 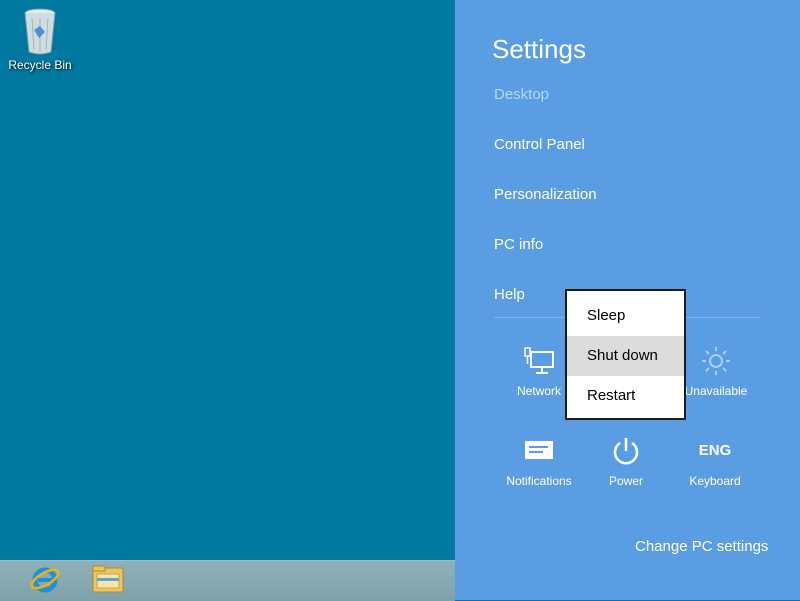 I want to click on power-menu-restart: Restart, so click(x=625, y=396).